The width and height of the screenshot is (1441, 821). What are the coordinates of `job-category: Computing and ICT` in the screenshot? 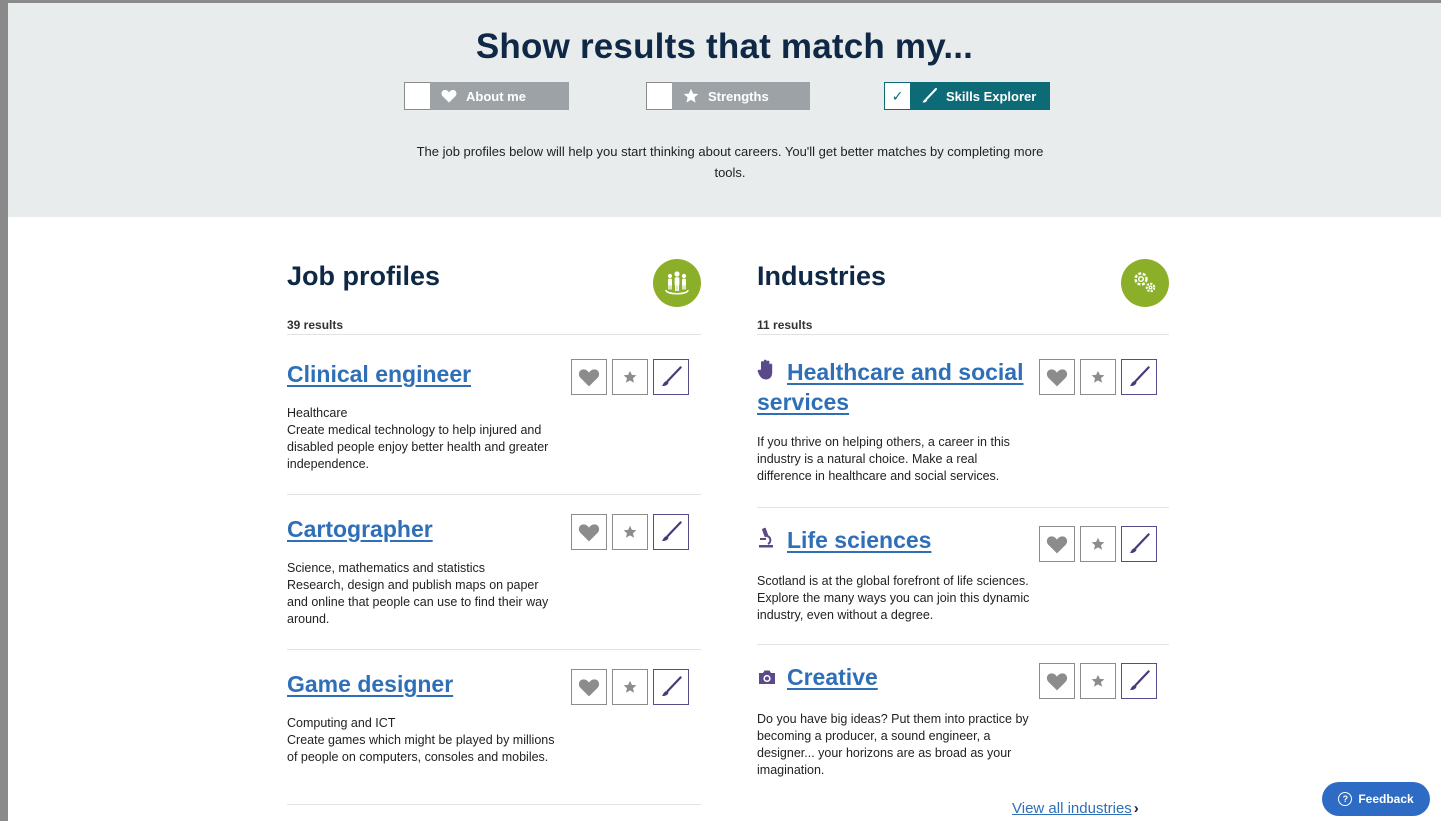 It's located at (341, 723).